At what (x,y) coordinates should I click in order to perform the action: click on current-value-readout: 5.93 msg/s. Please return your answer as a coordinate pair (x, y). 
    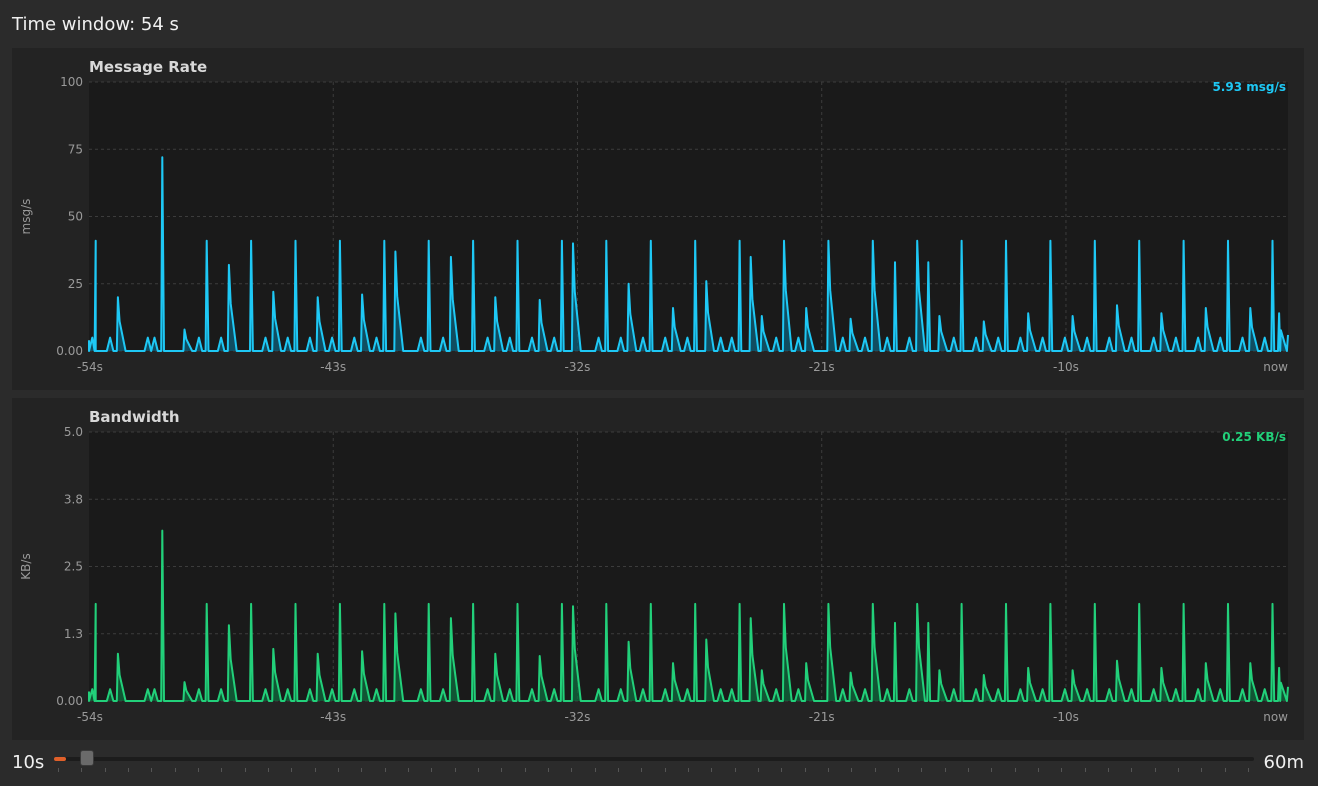
    Looking at the image, I should click on (1249, 87).